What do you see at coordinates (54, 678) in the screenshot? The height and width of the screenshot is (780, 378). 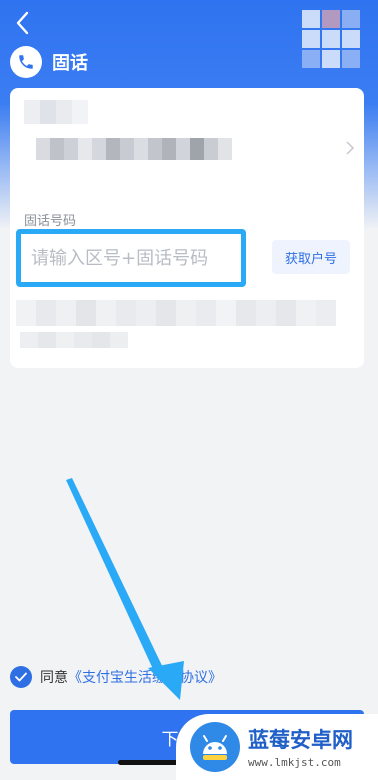 I see `agree-label: 同意` at bounding box center [54, 678].